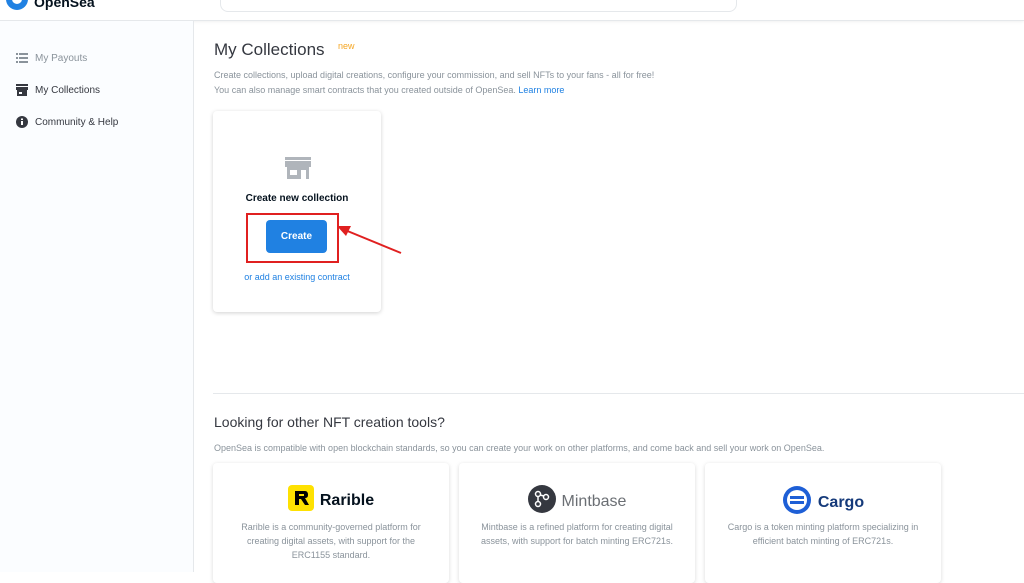 Image resolution: width=1024 pixels, height=583 pixels. Describe the element at coordinates (269, 49) in the screenshot. I see `page-title: My Collections` at that location.